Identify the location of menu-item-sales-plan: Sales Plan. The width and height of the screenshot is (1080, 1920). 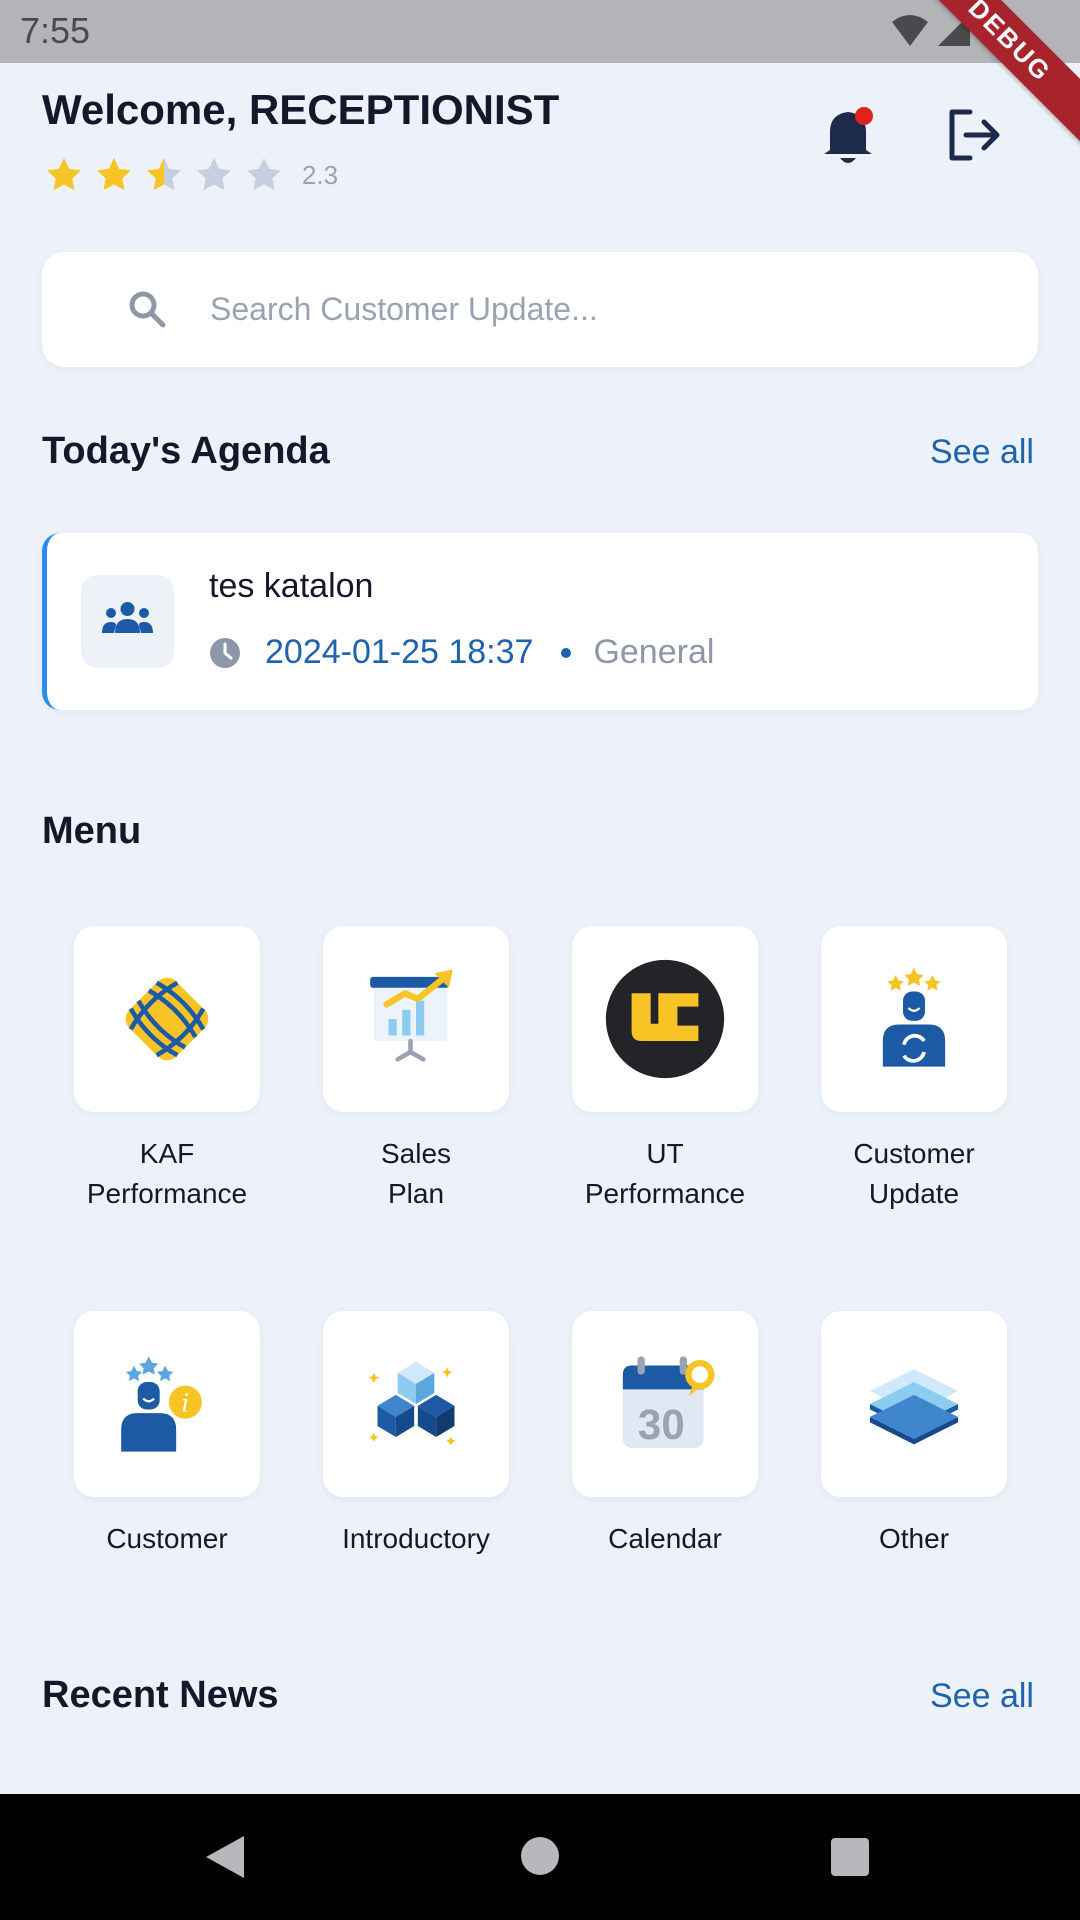
(416, 1070).